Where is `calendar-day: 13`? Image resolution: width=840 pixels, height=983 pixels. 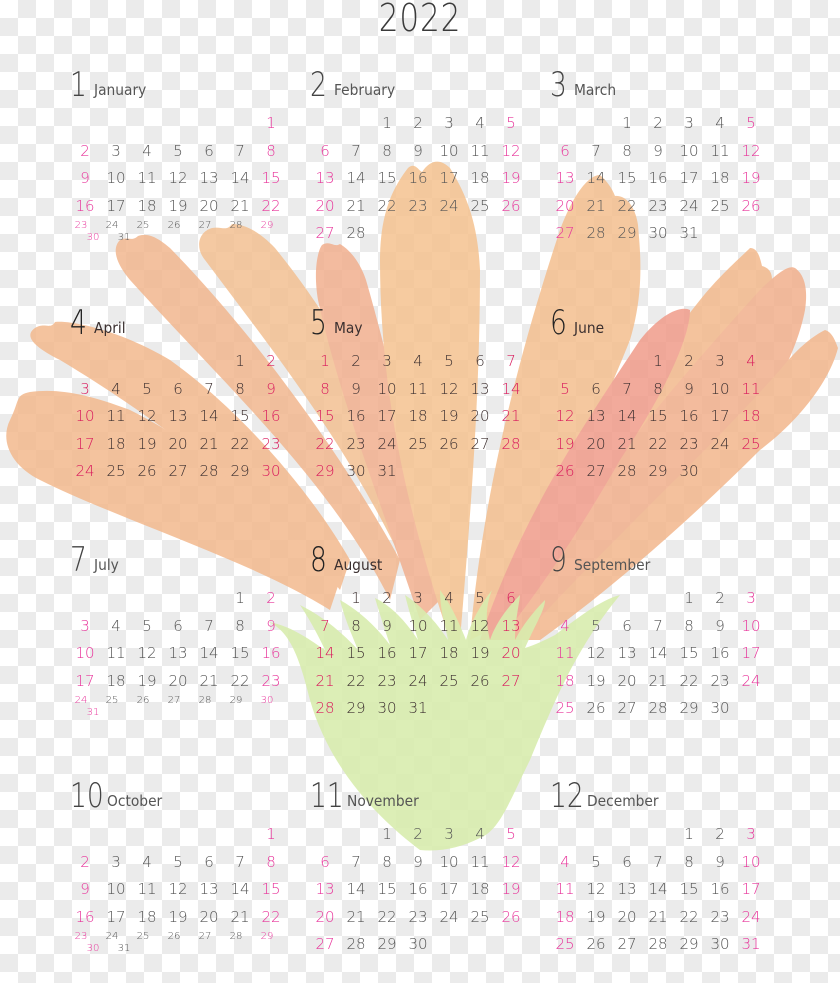
calendar-day: 13 is located at coordinates (209, 889).